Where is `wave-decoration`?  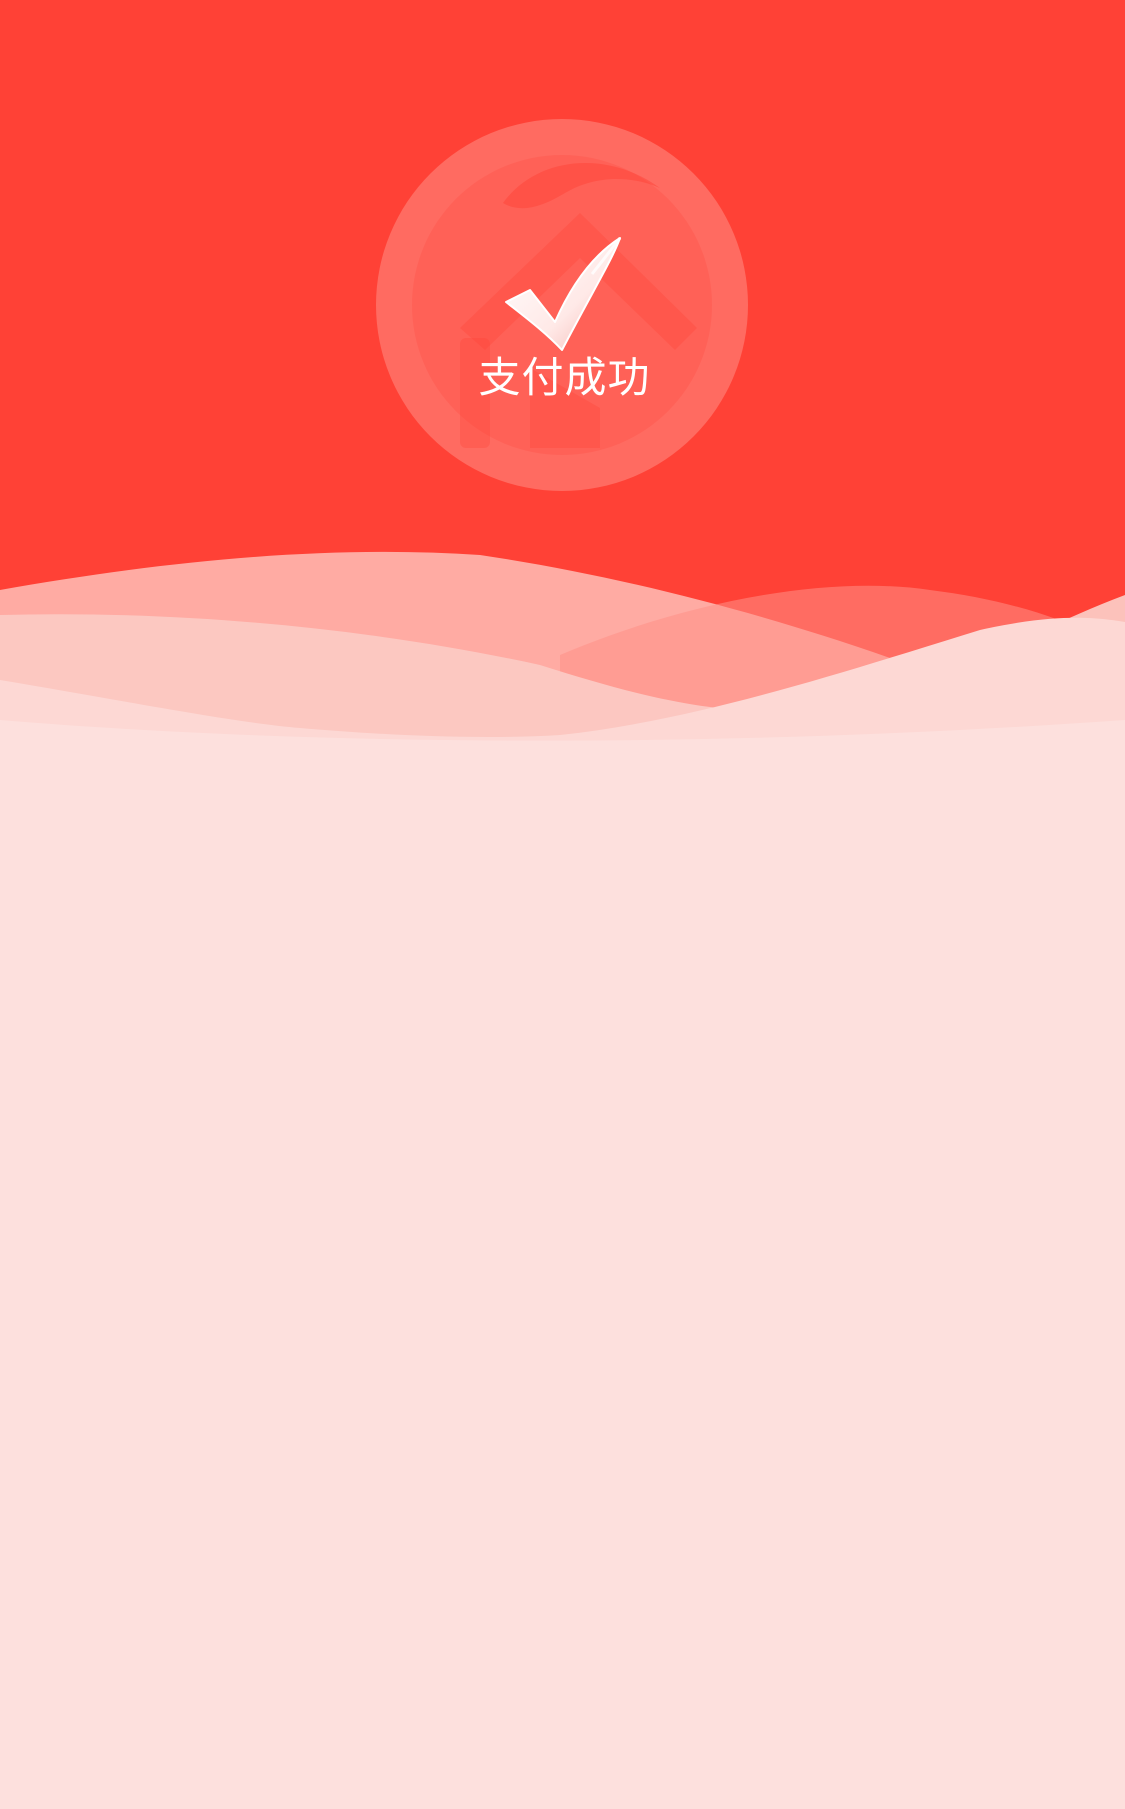
wave-decoration is located at coordinates (562, 675).